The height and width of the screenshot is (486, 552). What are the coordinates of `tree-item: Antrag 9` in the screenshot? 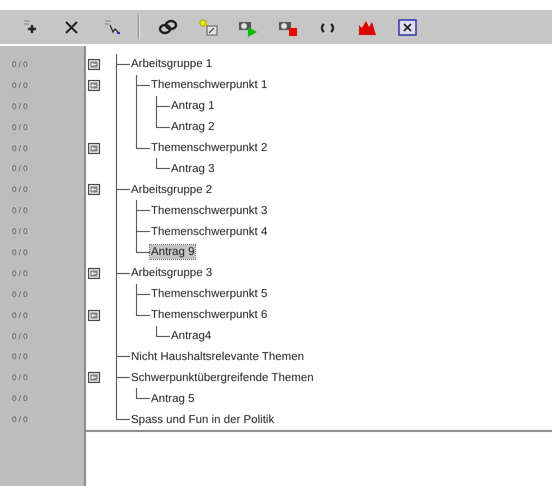 It's located at (173, 252).